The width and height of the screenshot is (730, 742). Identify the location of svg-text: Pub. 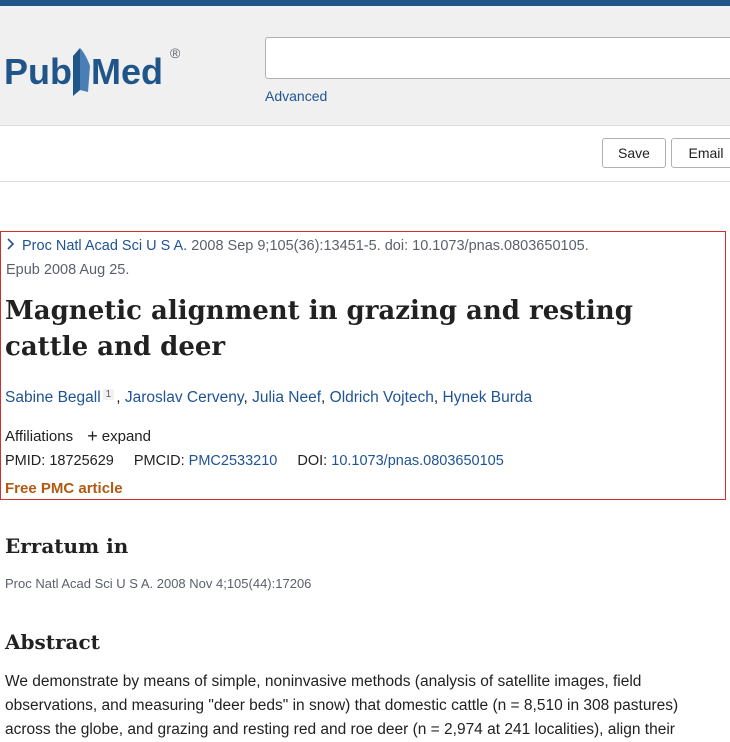
(38, 71).